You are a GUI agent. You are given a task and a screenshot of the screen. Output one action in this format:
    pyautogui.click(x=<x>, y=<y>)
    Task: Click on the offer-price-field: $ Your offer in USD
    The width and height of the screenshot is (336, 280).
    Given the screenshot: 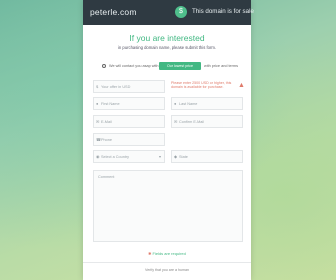 What is the action you would take?
    pyautogui.click(x=129, y=86)
    